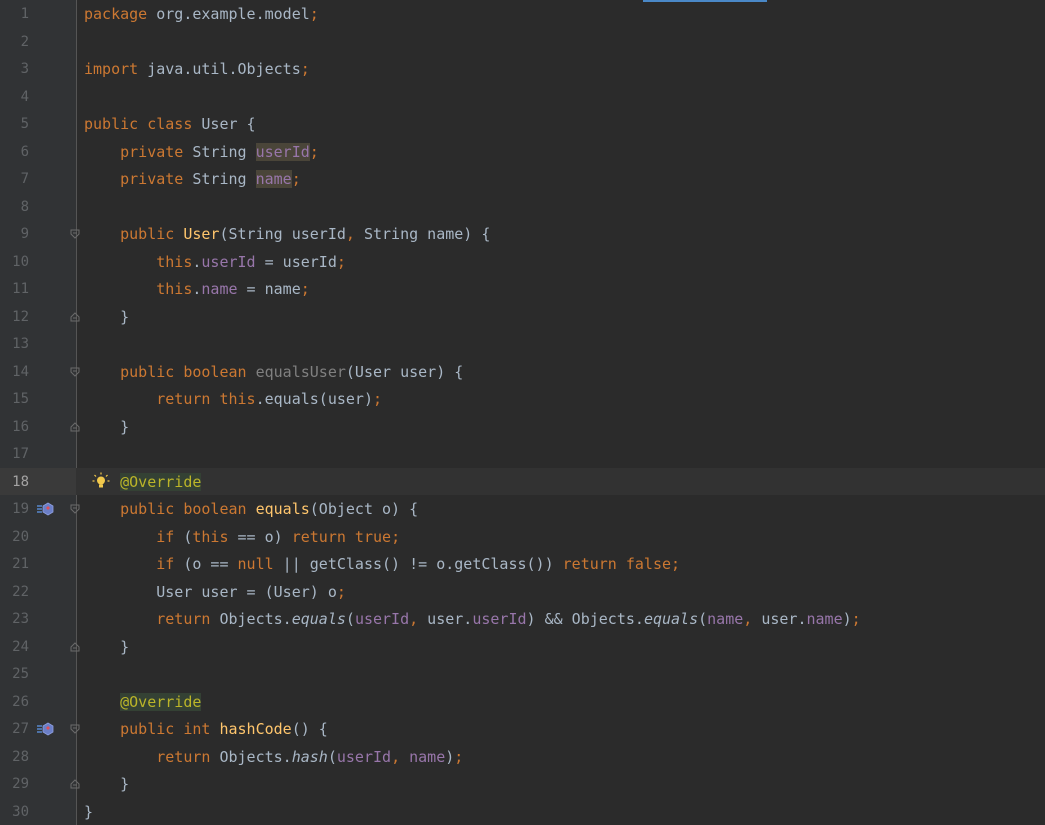  I want to click on code-line: 15 return this.equals(user);, so click(522, 399).